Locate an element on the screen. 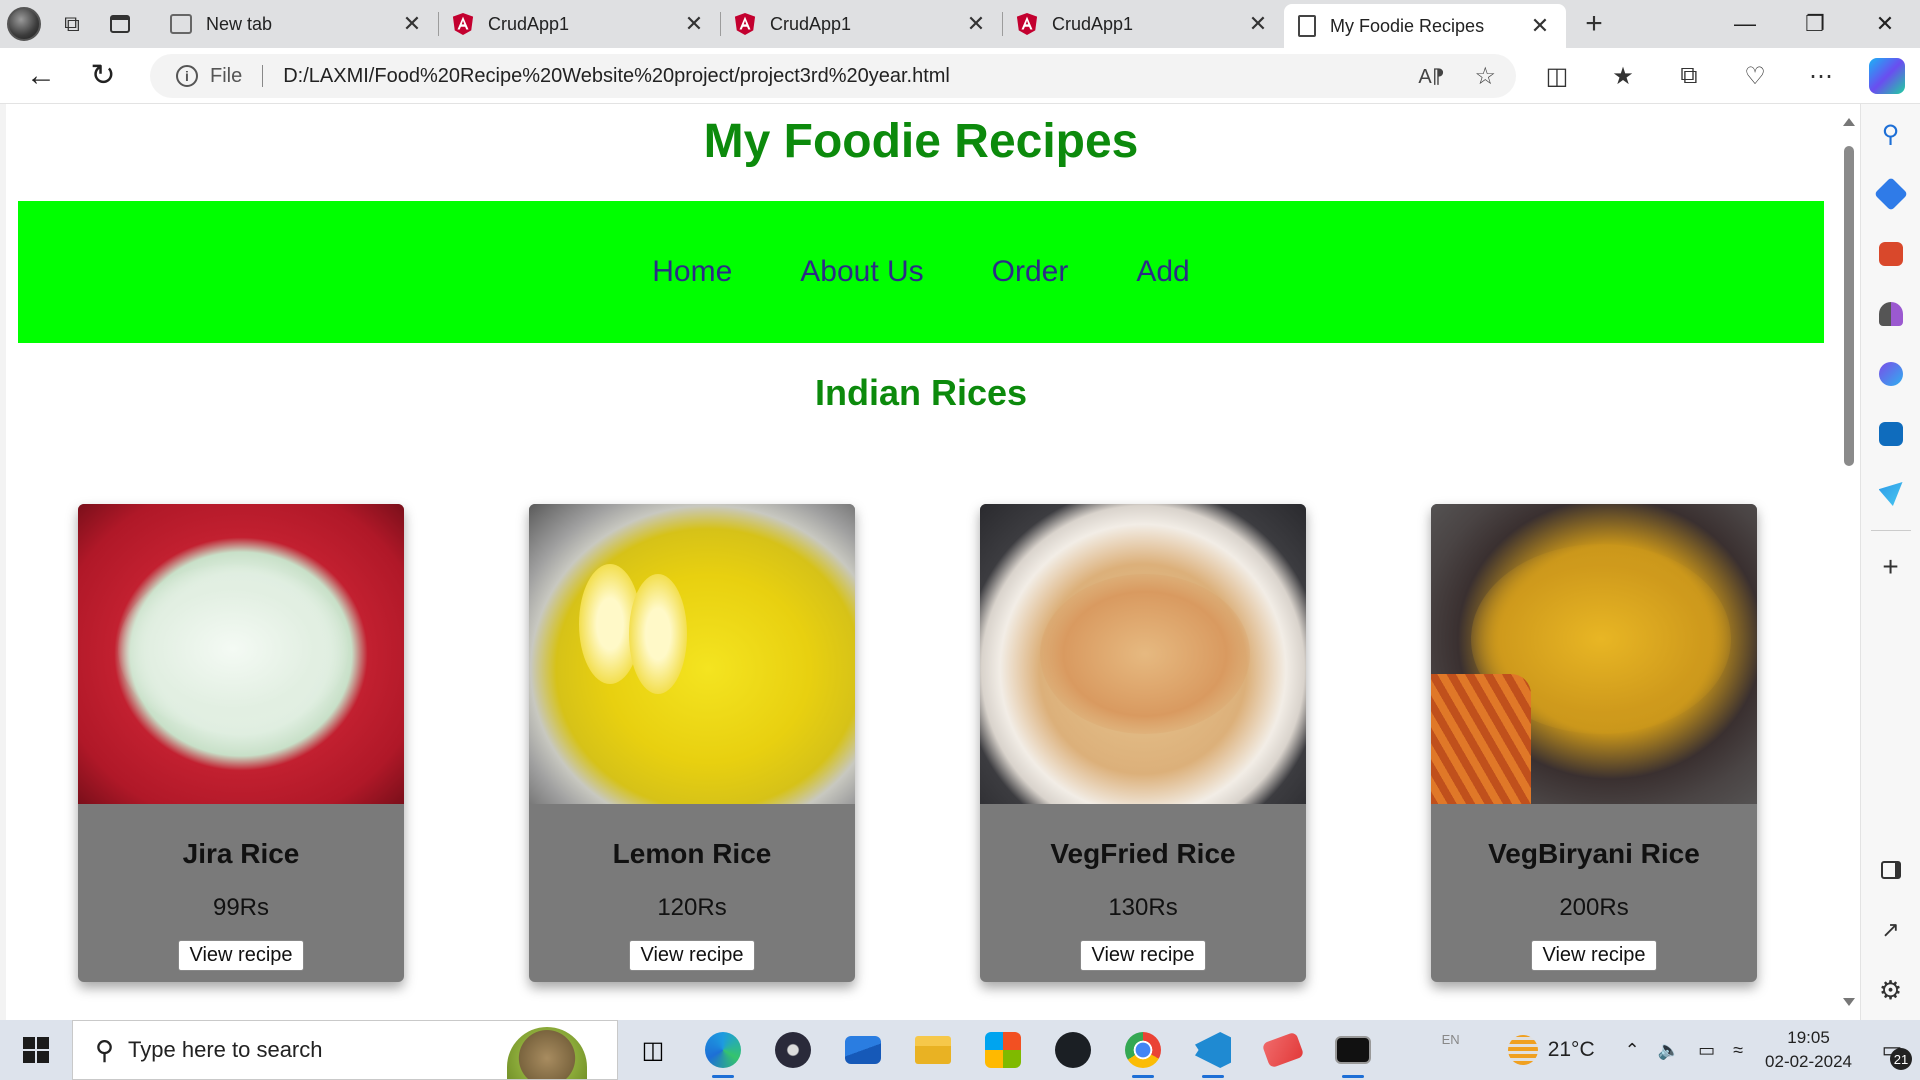 This screenshot has height=1080, width=1920. games-button is located at coordinates (1890, 314).